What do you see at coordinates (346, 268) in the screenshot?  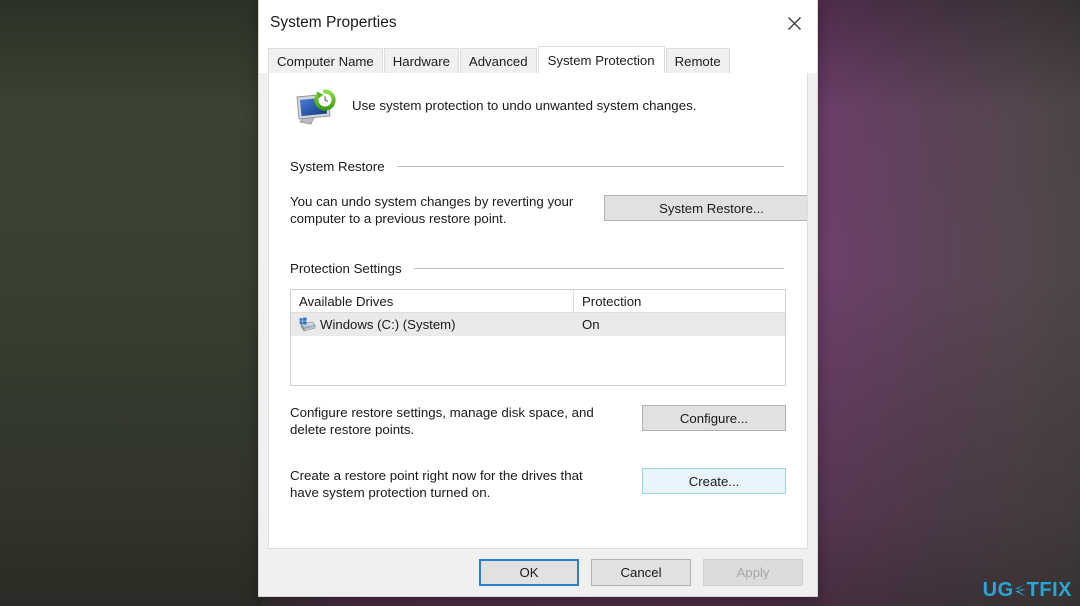 I see `protection-settings-heading-label: Protection Settings` at bounding box center [346, 268].